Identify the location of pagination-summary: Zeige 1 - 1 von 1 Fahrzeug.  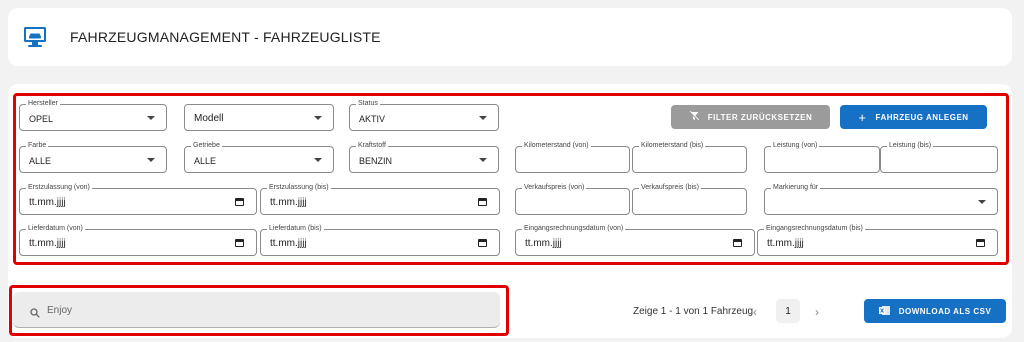
(693, 311).